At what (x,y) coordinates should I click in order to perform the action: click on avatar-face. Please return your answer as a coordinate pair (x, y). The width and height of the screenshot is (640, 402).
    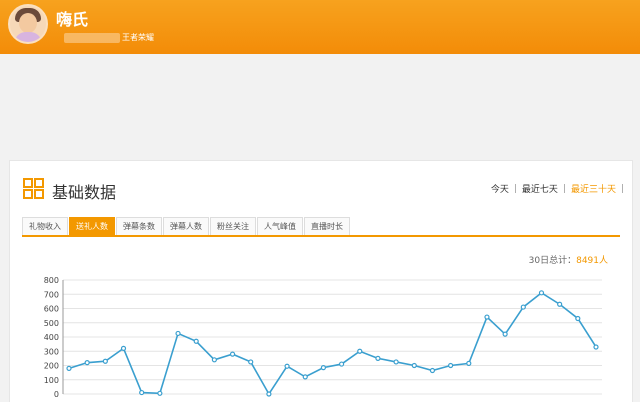
    Looking at the image, I should click on (28, 23).